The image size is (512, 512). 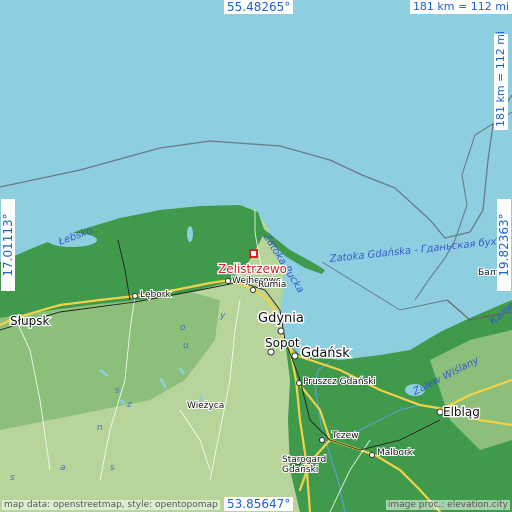 I want to click on city-label-rumia: Rumia, so click(x=272, y=285).